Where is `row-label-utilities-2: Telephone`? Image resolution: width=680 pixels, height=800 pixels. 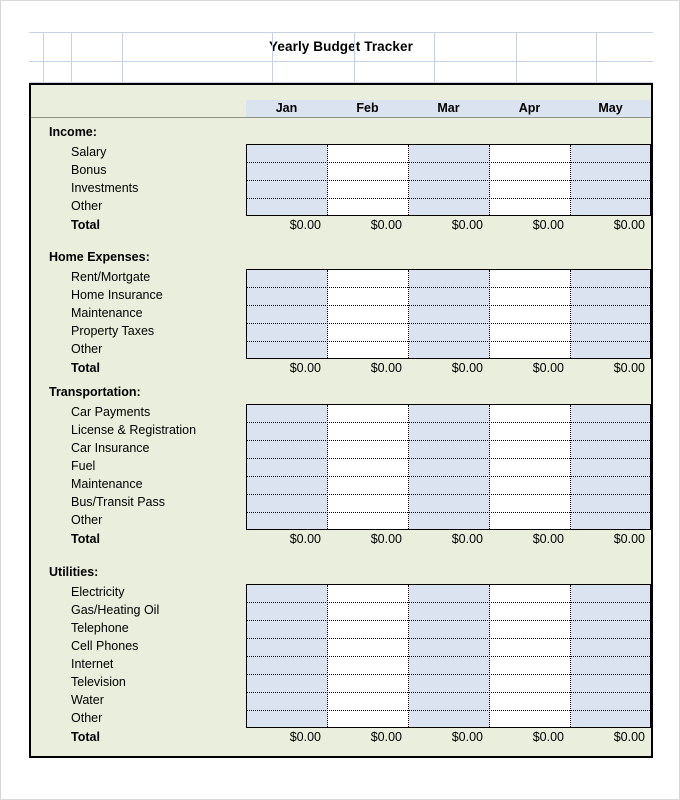 row-label-utilities-2: Telephone is located at coordinates (100, 628).